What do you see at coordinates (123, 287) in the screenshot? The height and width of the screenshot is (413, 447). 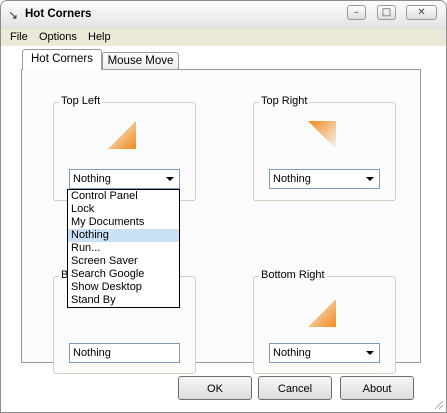 I see `dropdown-option: Show Desktop` at bounding box center [123, 287].